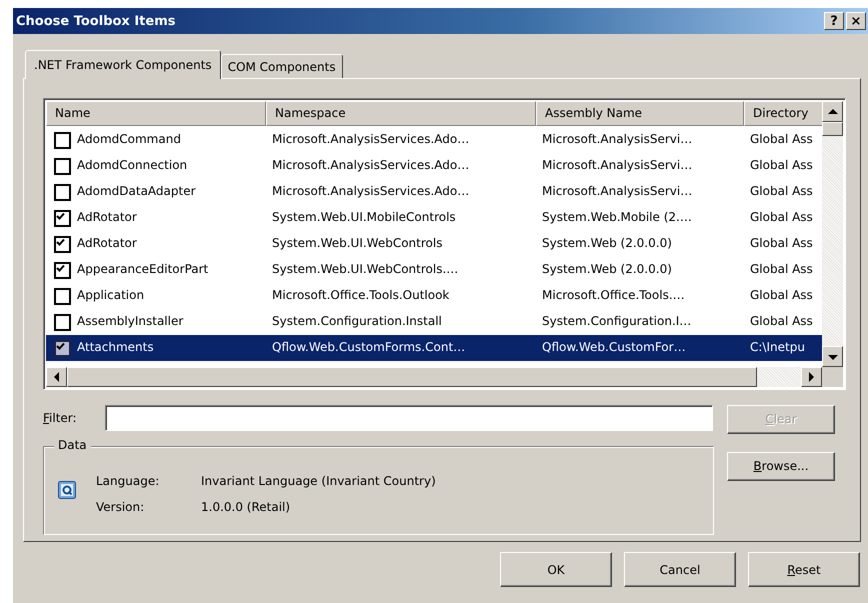  I want to click on item-name: AdomdCommand, so click(129, 139).